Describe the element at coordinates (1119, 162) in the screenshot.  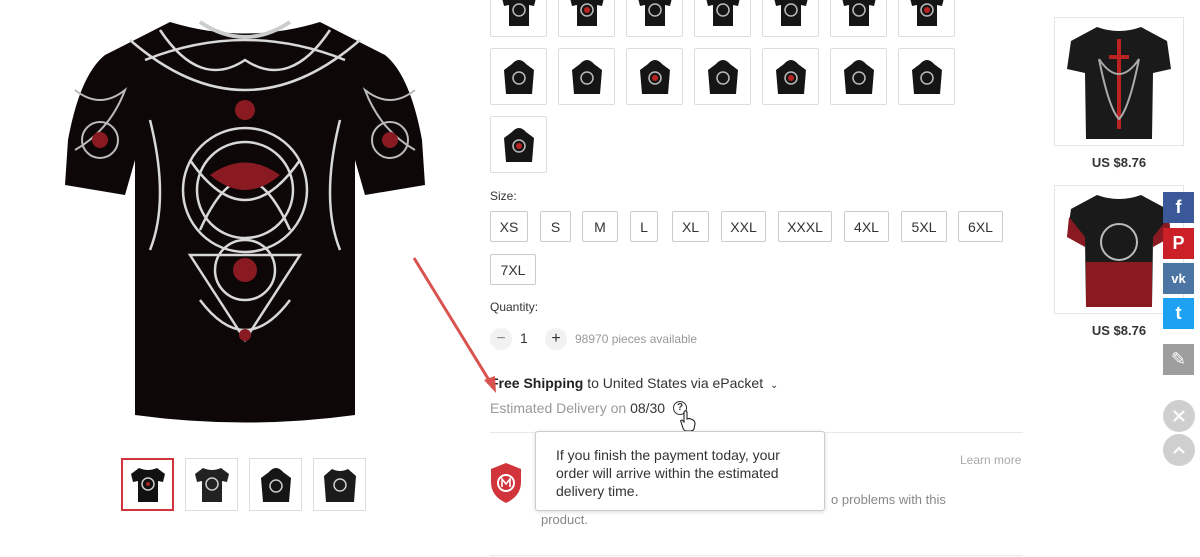
I see `recommended-price: US $8.76` at that location.